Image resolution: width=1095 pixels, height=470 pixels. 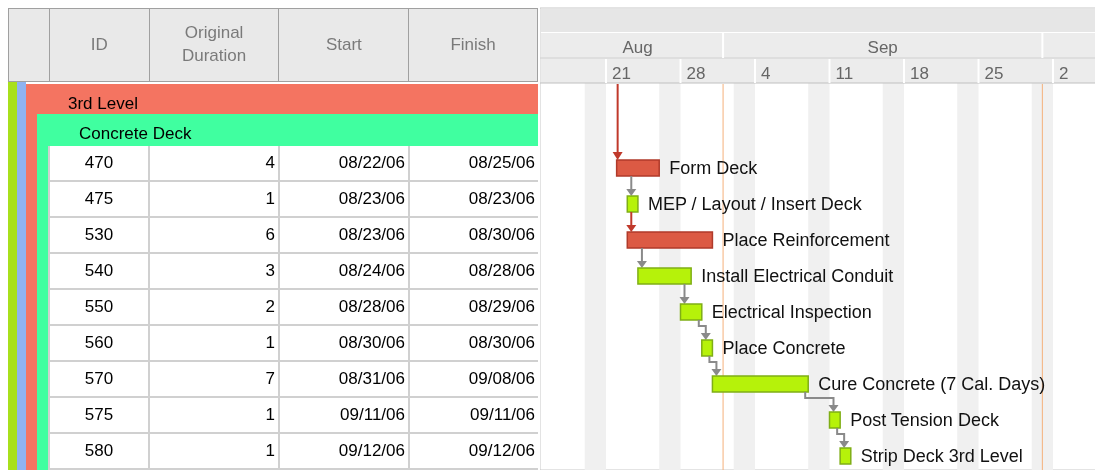 I want to click on column-header: Start, so click(x=343, y=45).